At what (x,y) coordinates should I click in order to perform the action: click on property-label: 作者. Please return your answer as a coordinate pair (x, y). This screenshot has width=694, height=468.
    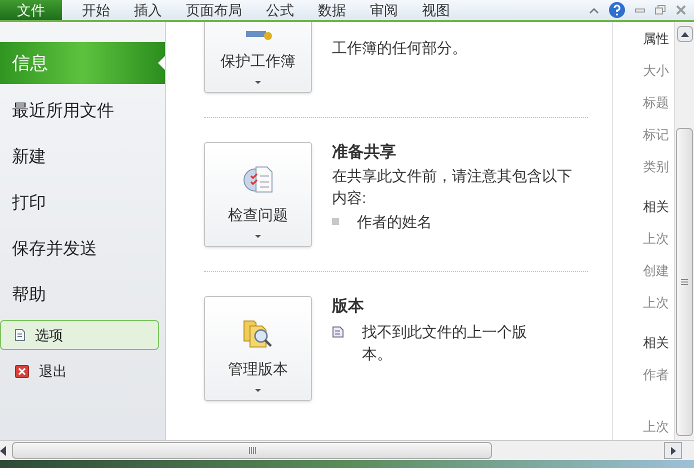
    Looking at the image, I should click on (656, 375).